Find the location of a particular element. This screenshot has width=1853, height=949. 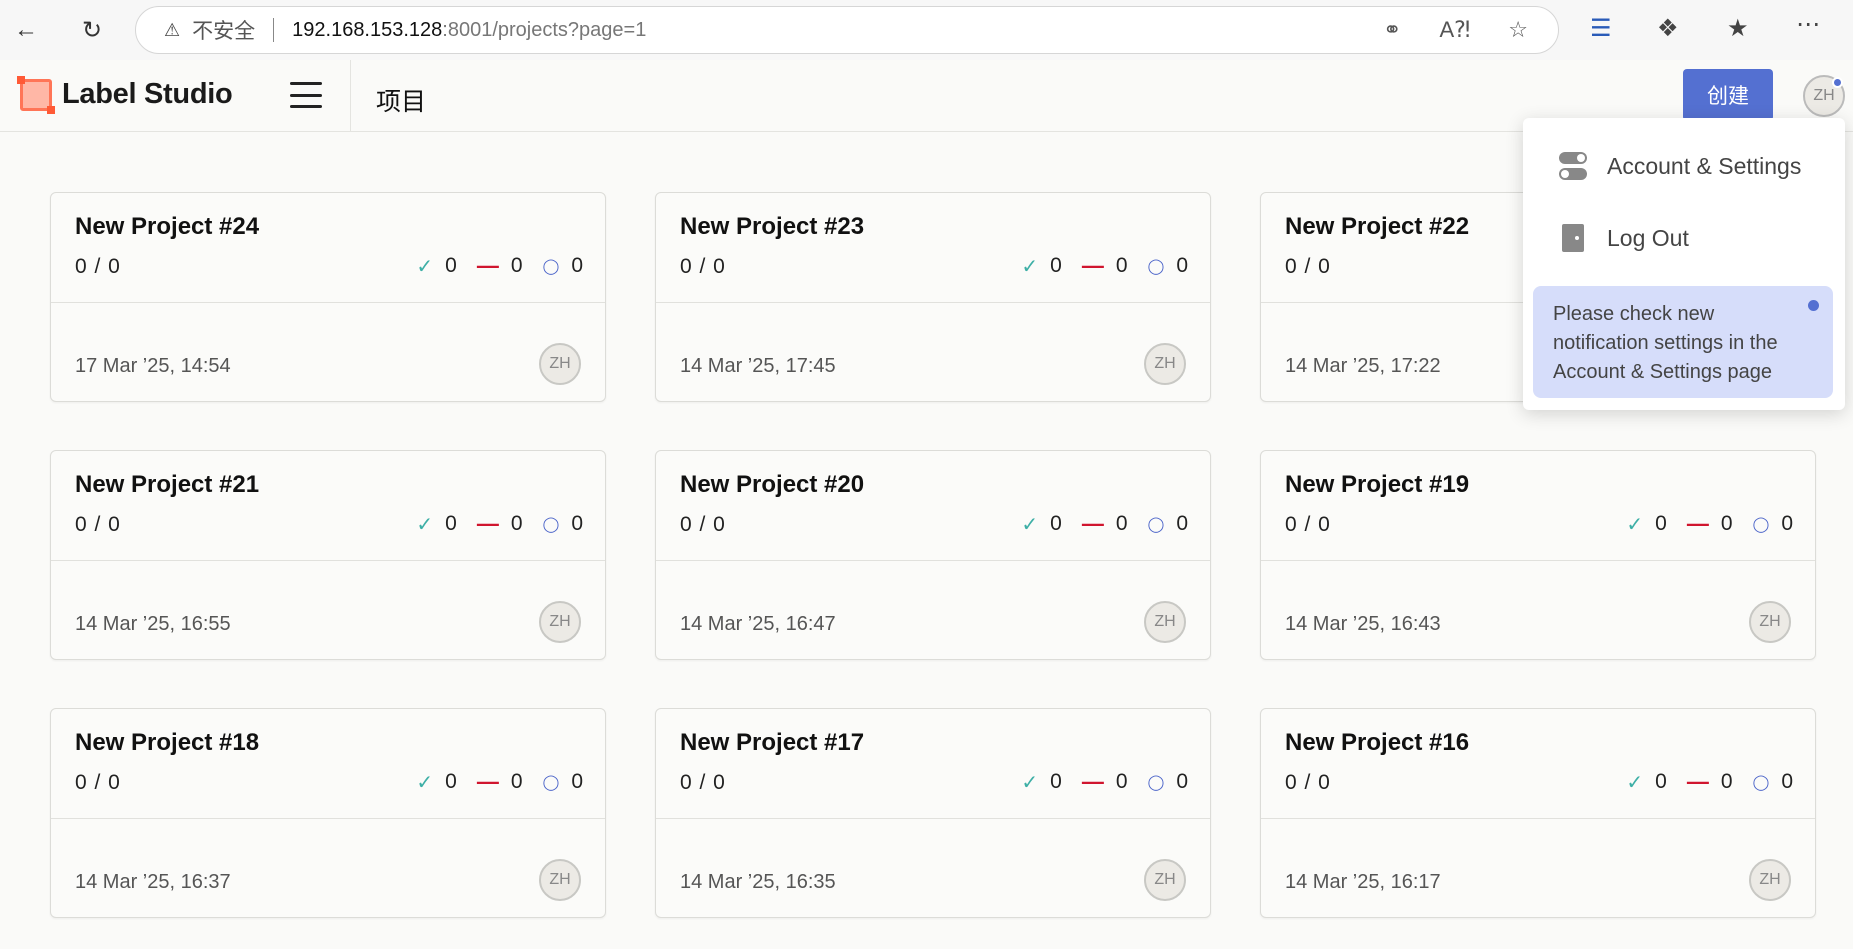

hamburger-menu-icon is located at coordinates (306, 95).